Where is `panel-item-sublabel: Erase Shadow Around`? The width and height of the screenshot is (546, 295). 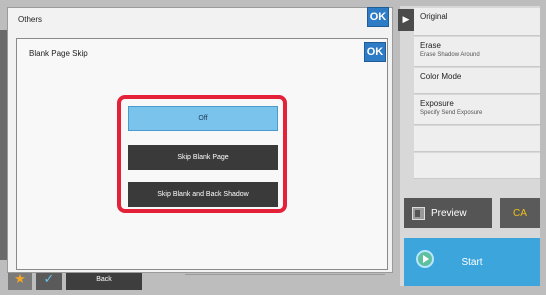 panel-item-sublabel: Erase Shadow Around is located at coordinates (450, 55).